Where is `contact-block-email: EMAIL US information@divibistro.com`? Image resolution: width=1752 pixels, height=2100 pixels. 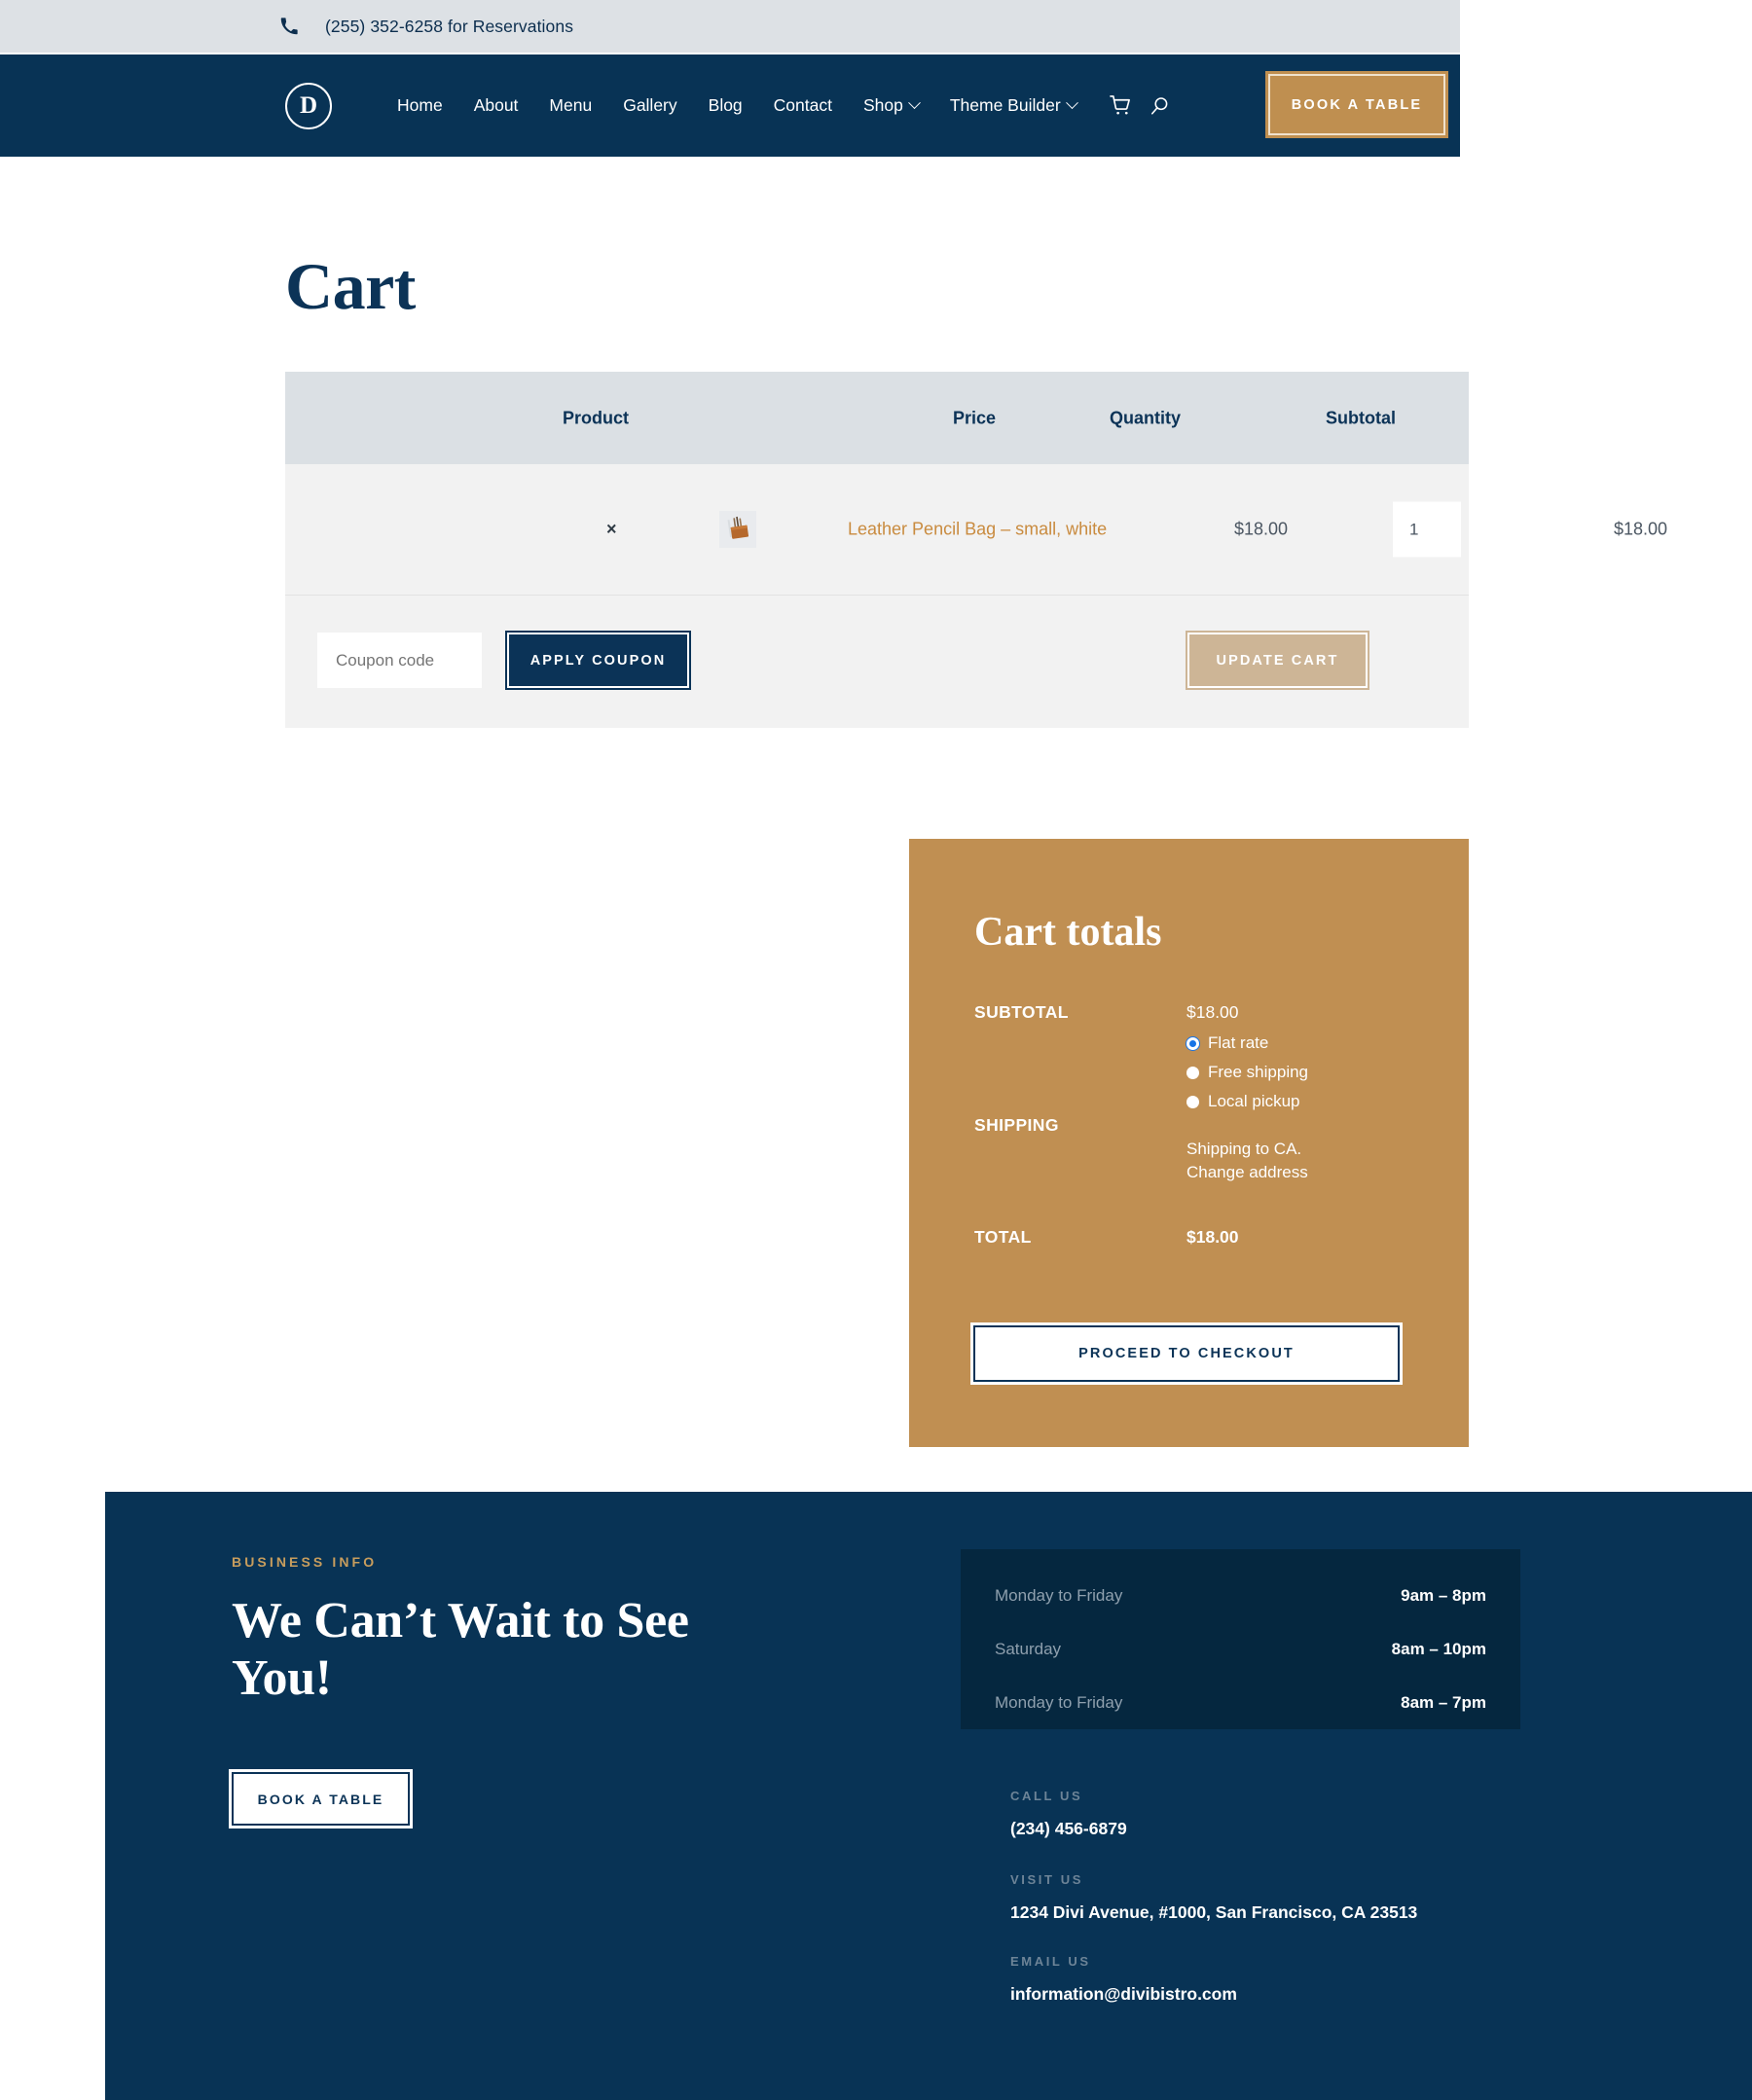 contact-block-email: EMAIL US information@divibistro.com is located at coordinates (1124, 1979).